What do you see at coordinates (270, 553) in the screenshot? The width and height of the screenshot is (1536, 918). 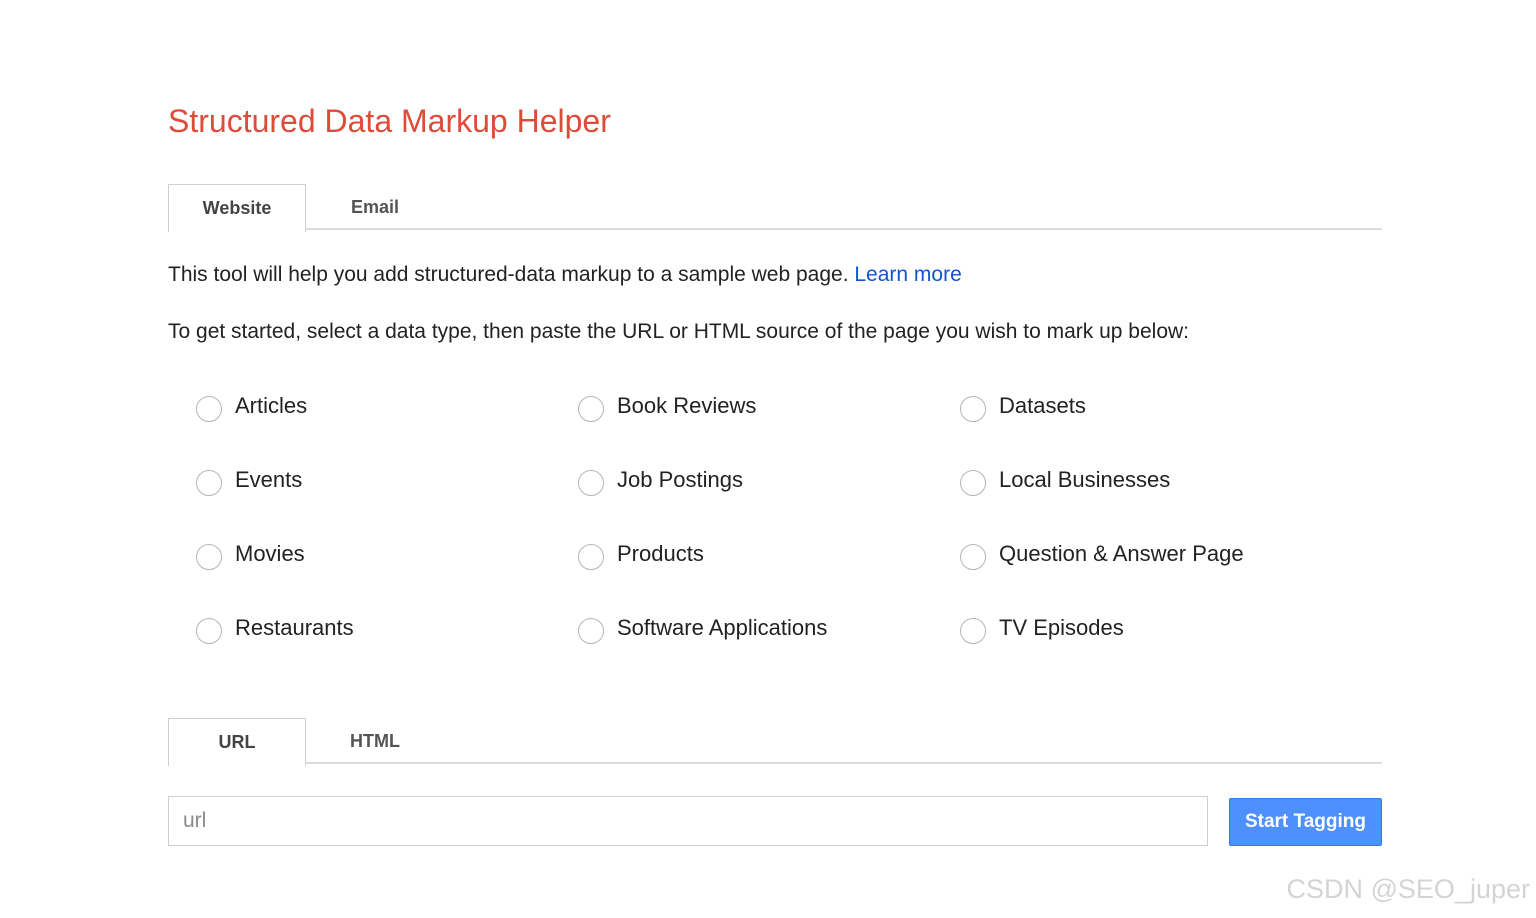 I see `option-label: Movies` at bounding box center [270, 553].